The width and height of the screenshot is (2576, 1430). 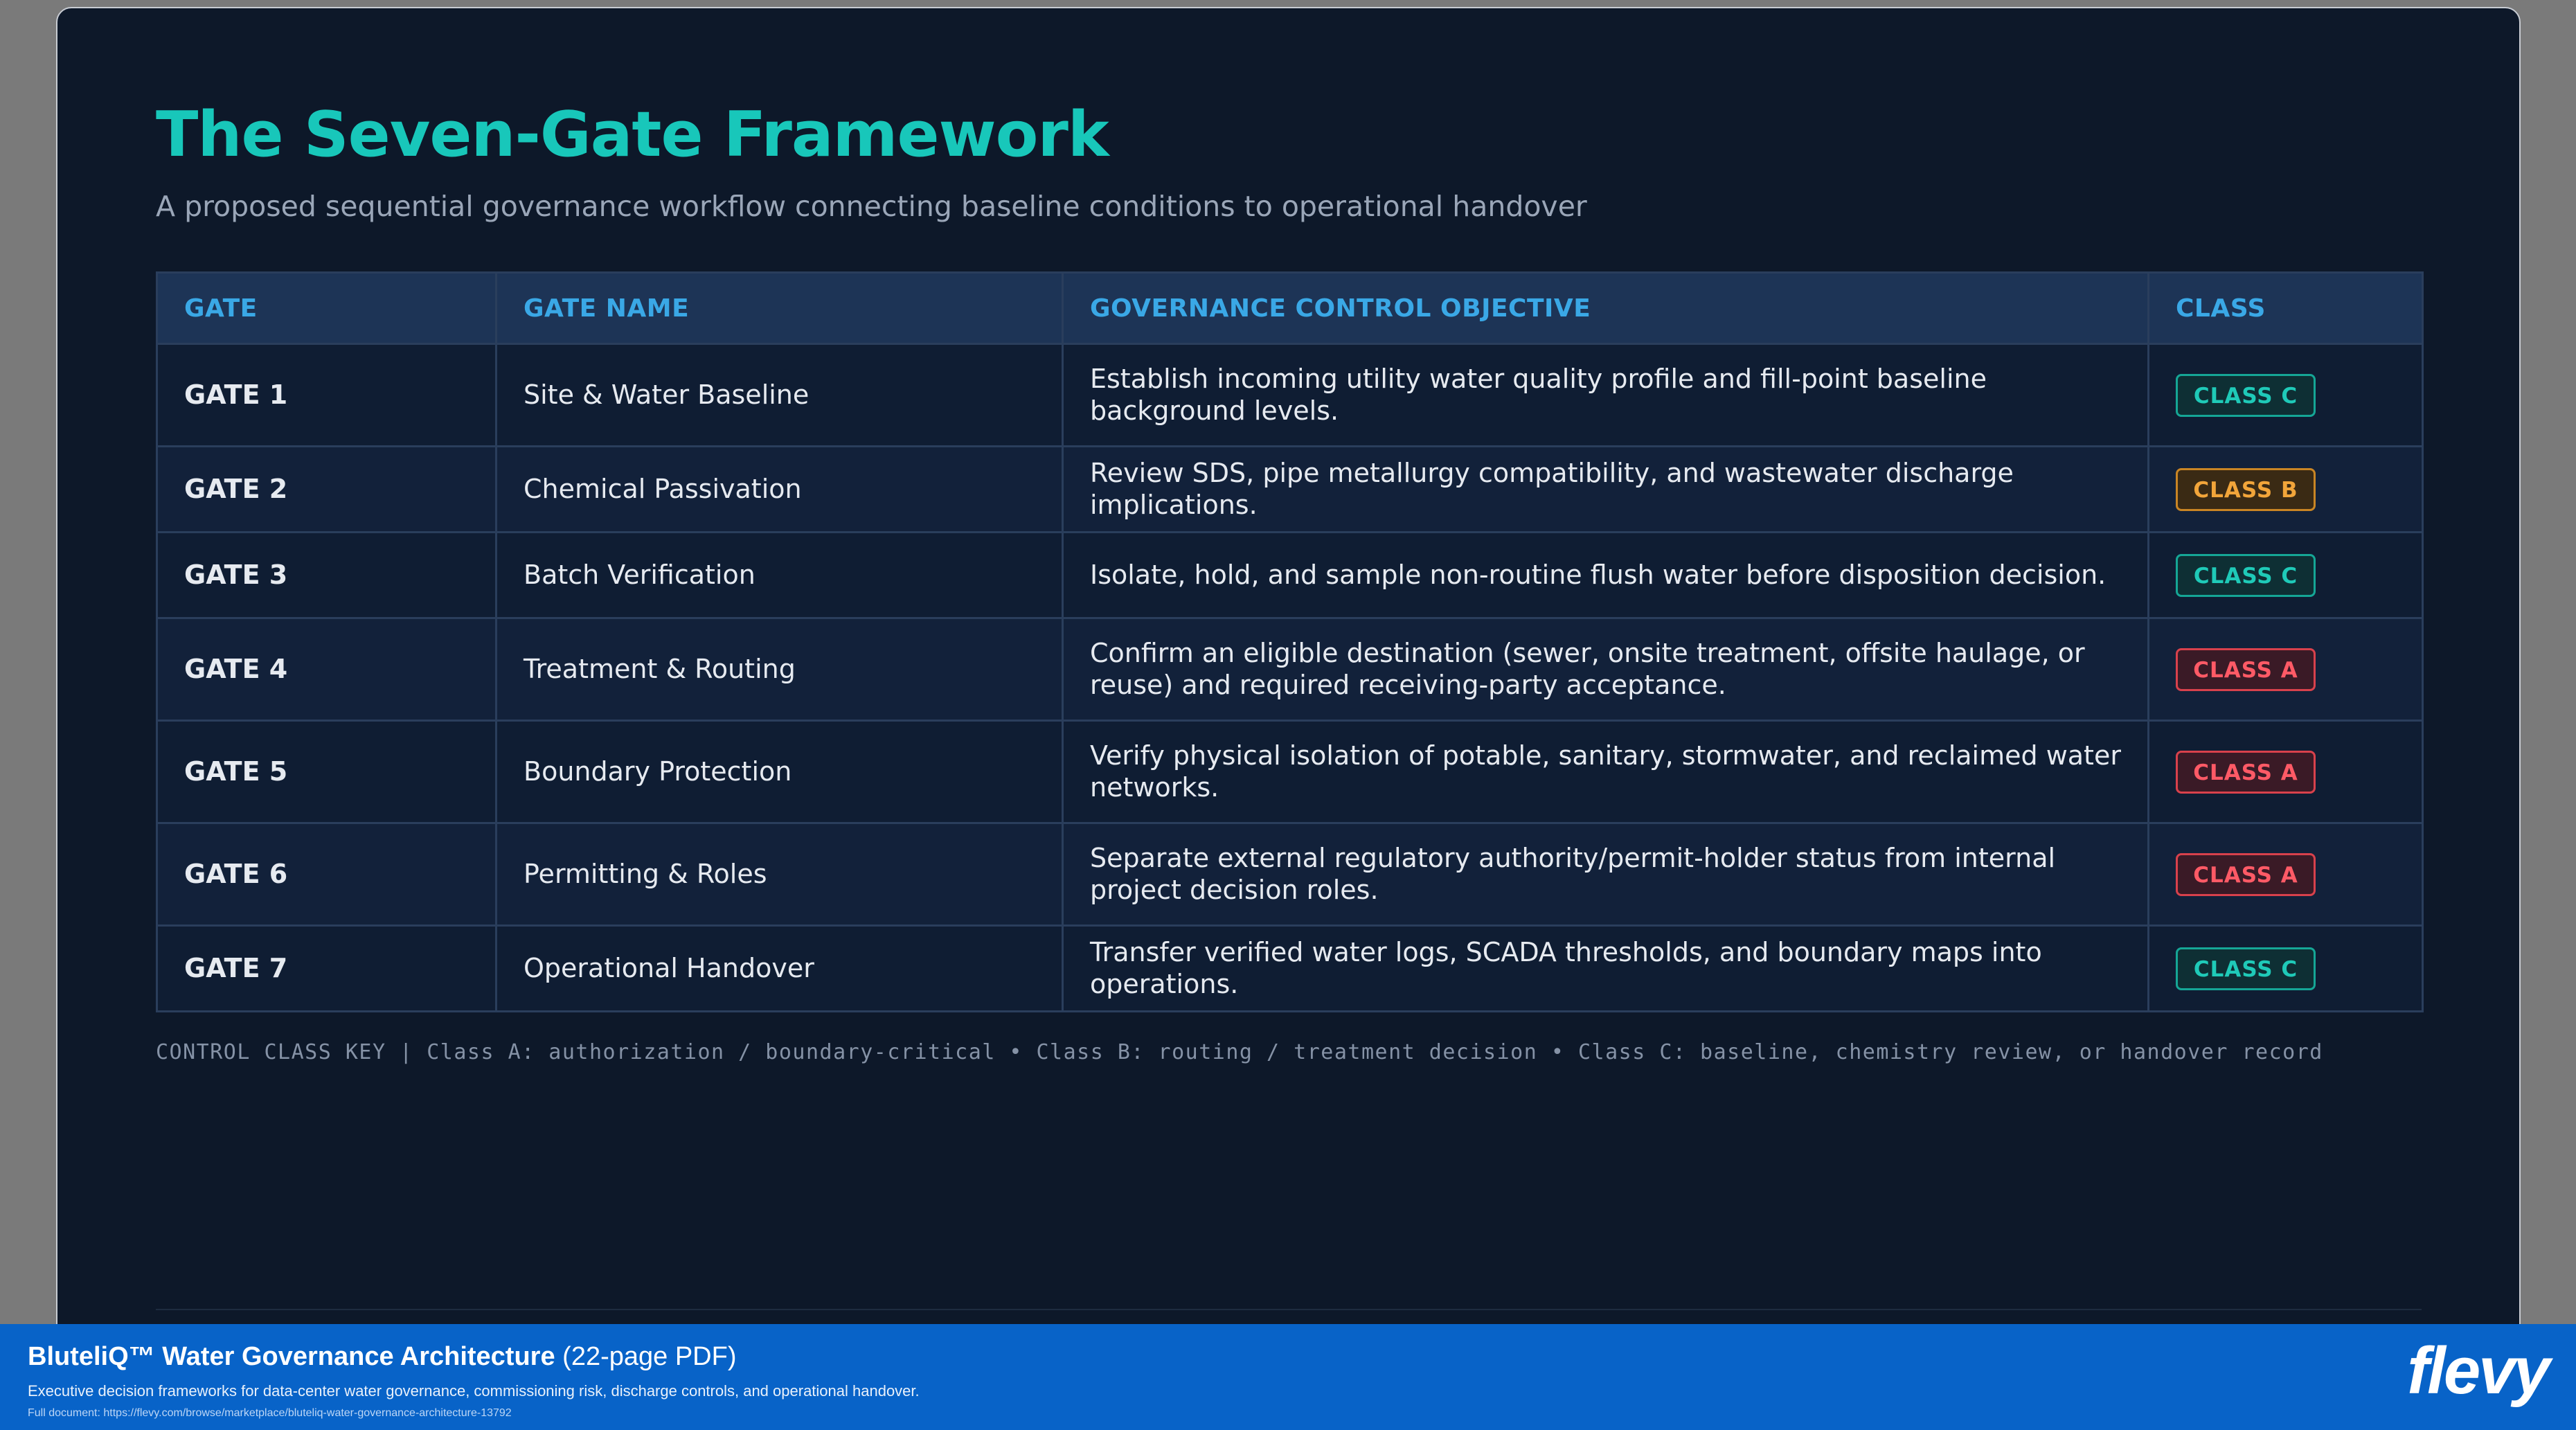 What do you see at coordinates (326, 669) in the screenshot?
I see `gate-id: GATE 4` at bounding box center [326, 669].